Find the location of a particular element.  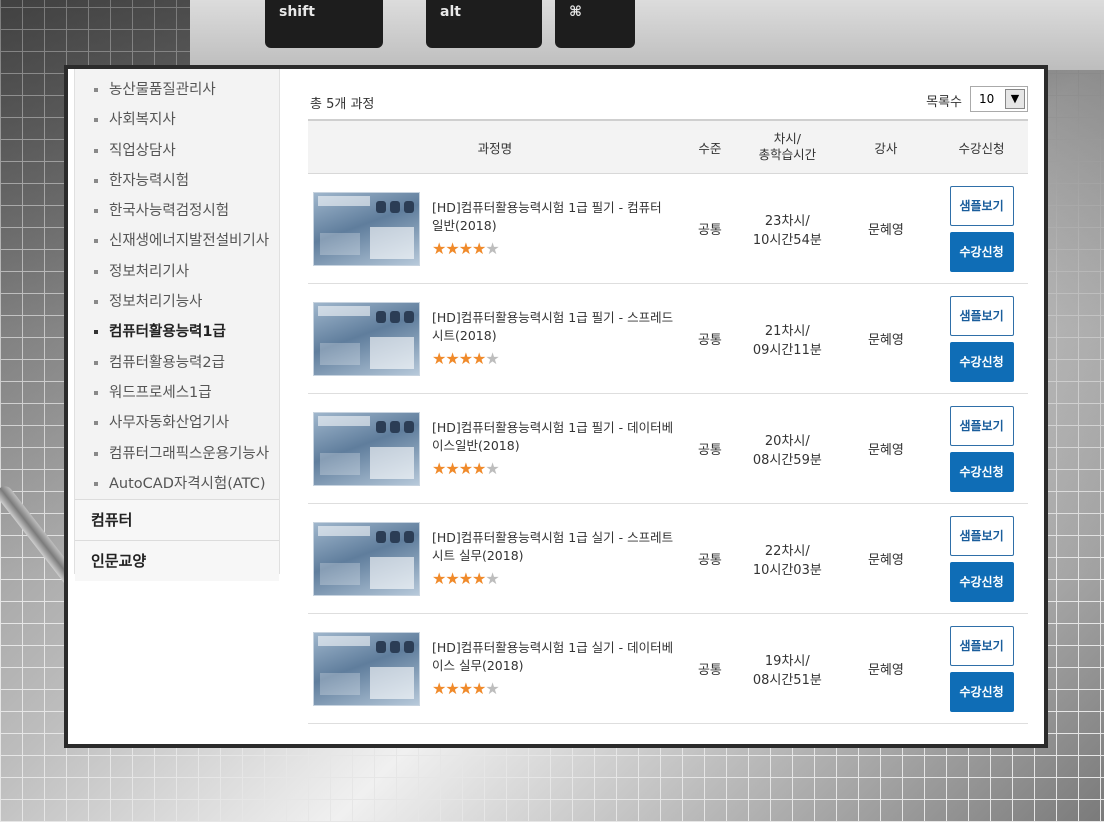

course-sessions: 19차시/ is located at coordinates (787, 661).